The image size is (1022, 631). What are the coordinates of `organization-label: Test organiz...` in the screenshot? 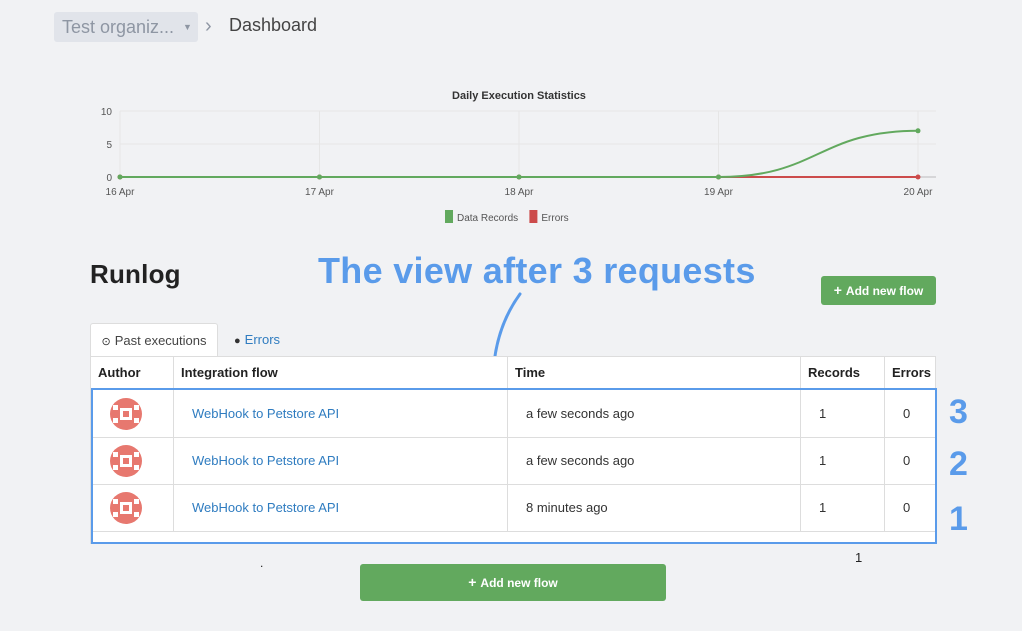 It's located at (118, 27).